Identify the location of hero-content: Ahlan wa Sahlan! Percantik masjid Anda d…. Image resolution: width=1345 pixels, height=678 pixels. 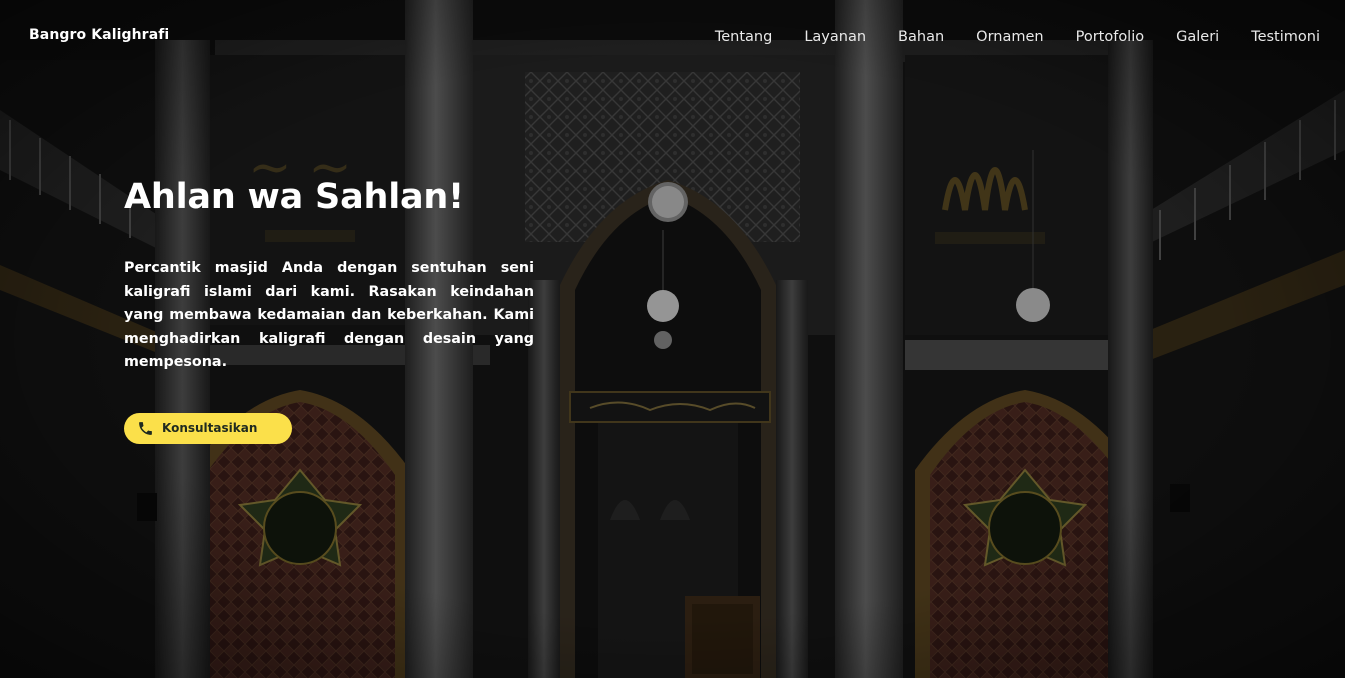
(329, 309).